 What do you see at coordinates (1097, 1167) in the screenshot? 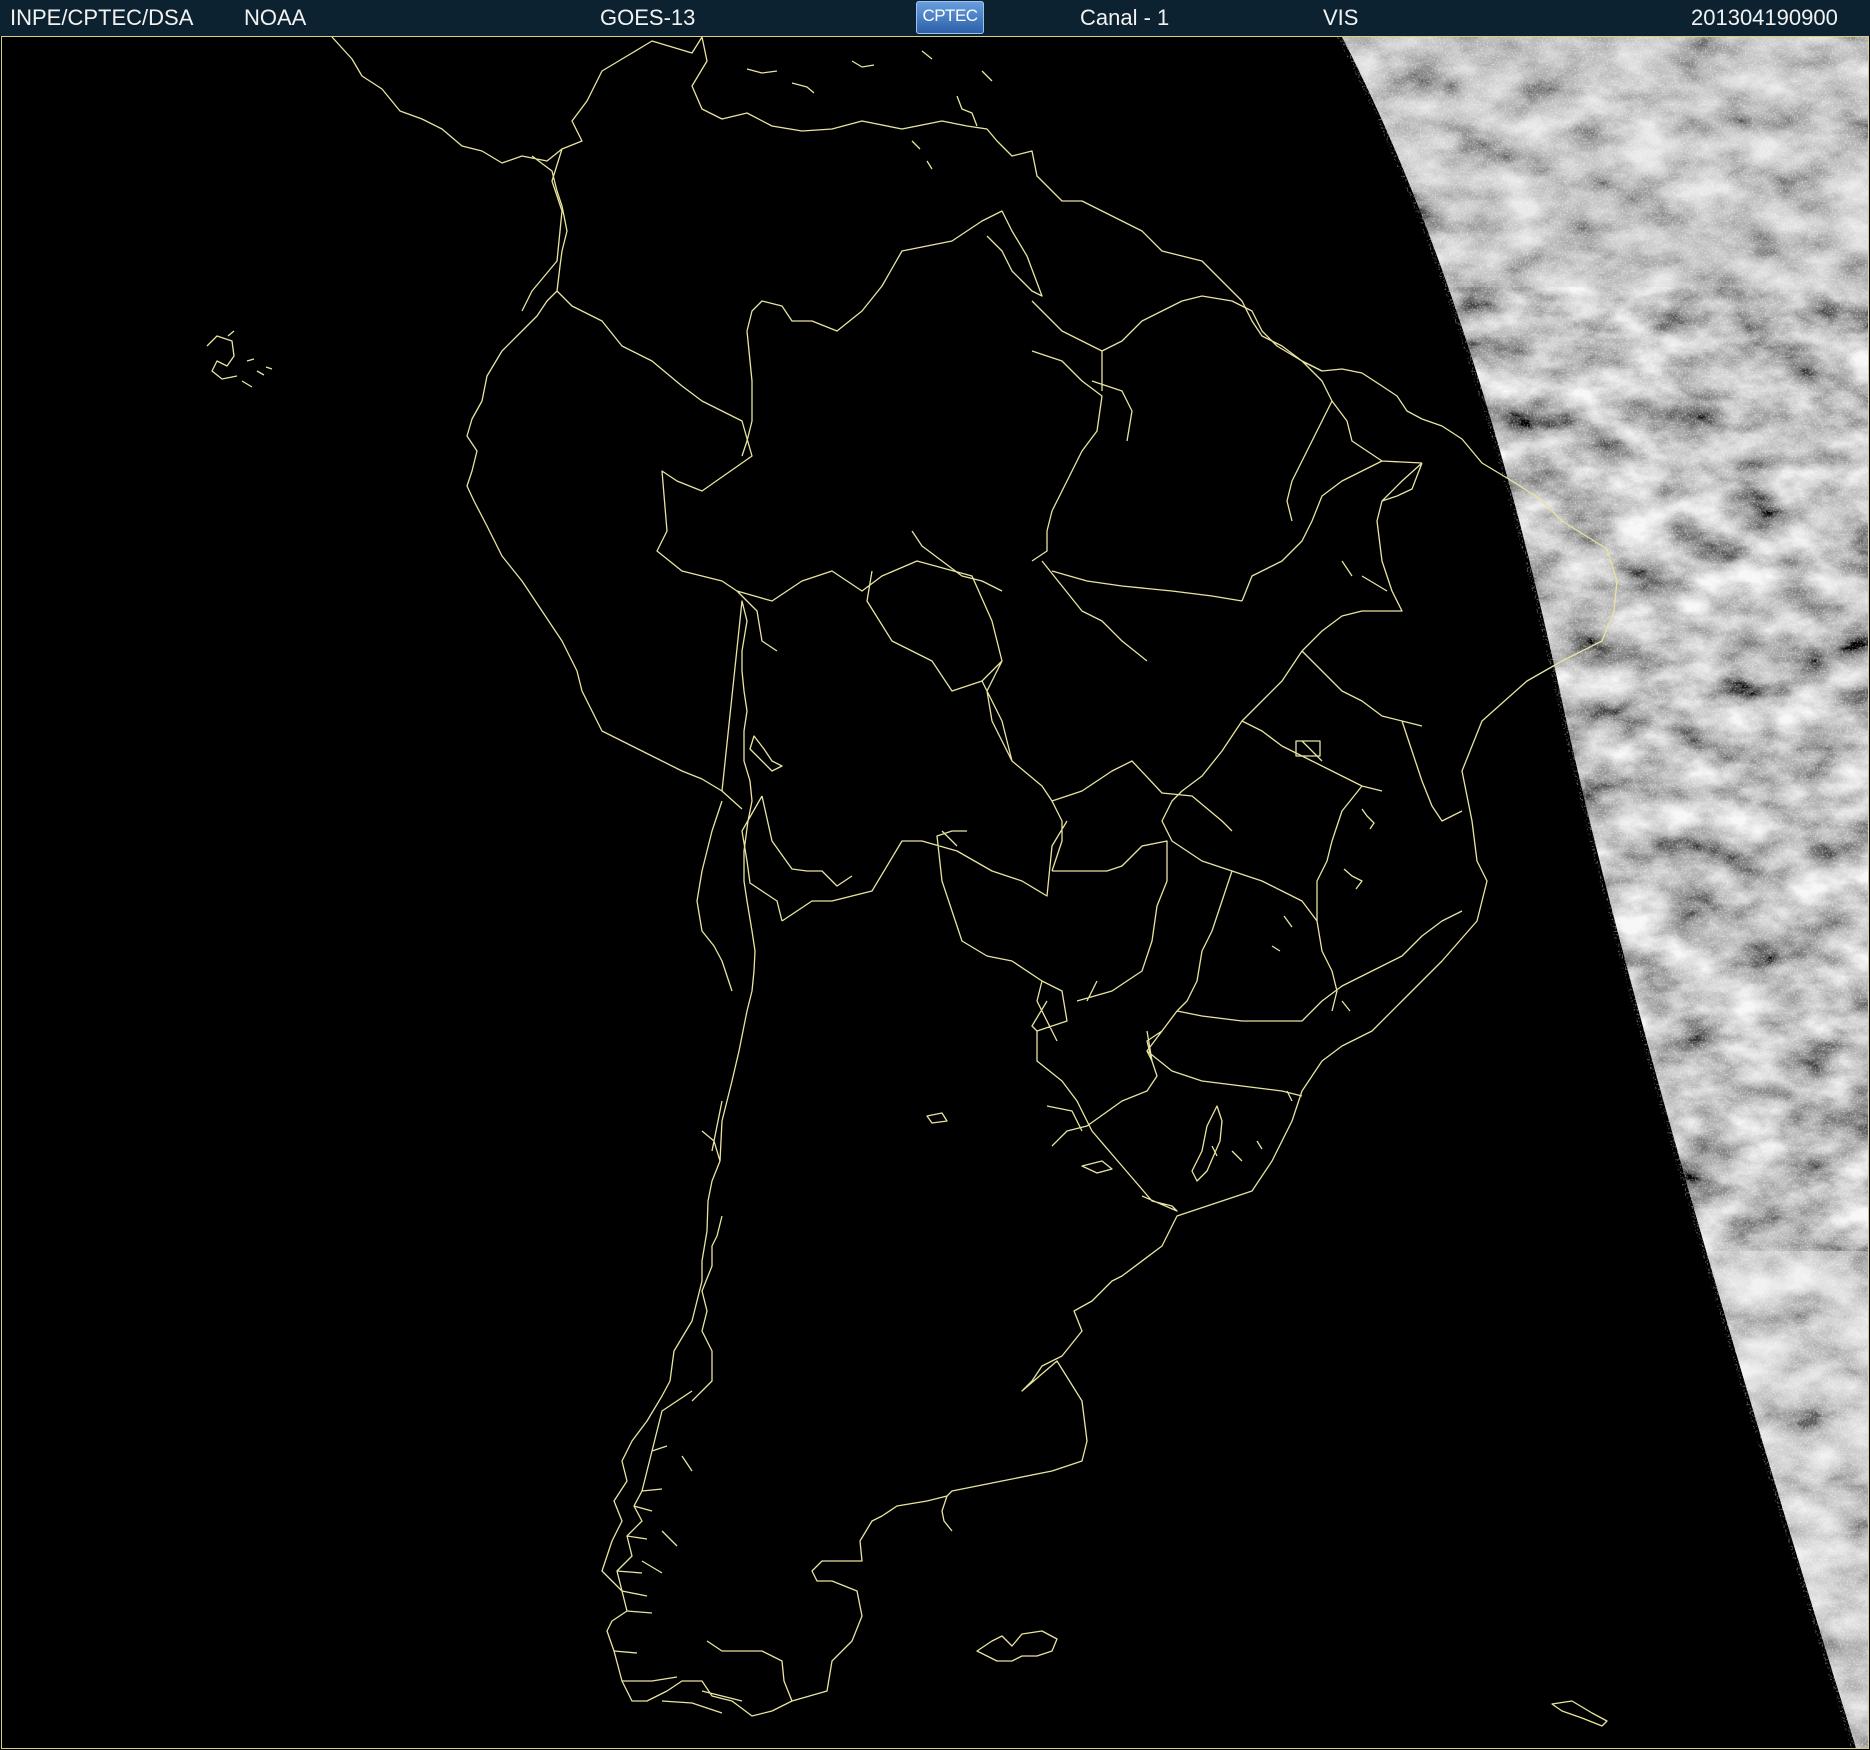
I see `lake-rio-grande` at bounding box center [1097, 1167].